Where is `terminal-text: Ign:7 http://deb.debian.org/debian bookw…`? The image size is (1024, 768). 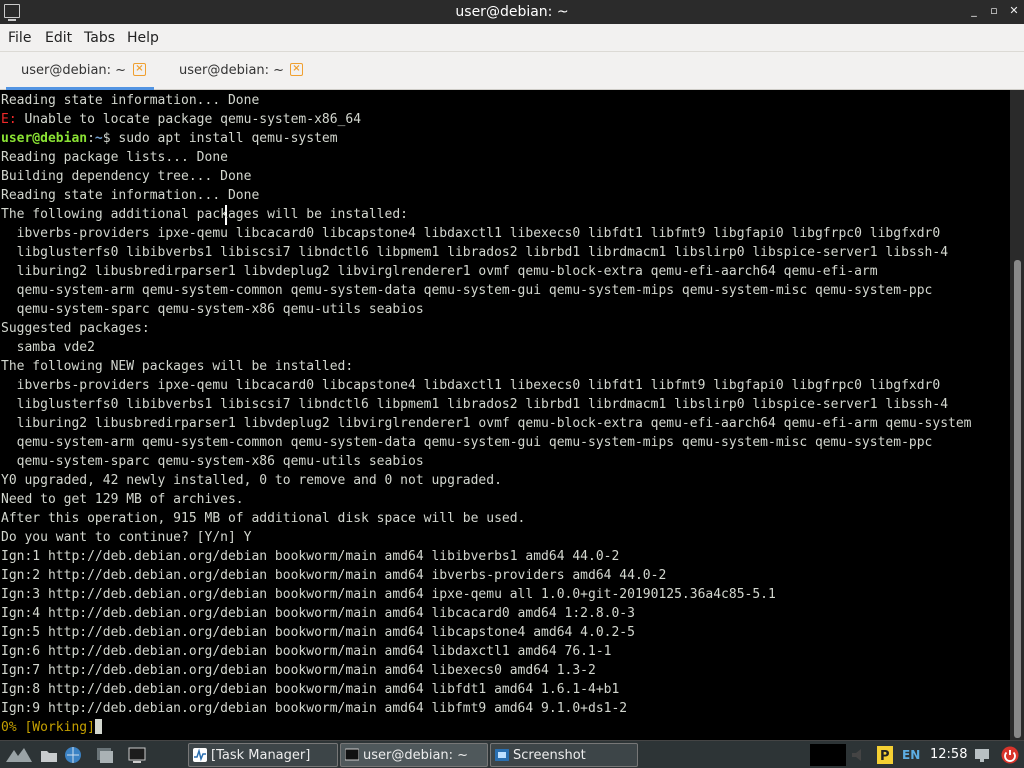 terminal-text: Ign:7 http://deb.debian.org/debian bookw… is located at coordinates (298, 670).